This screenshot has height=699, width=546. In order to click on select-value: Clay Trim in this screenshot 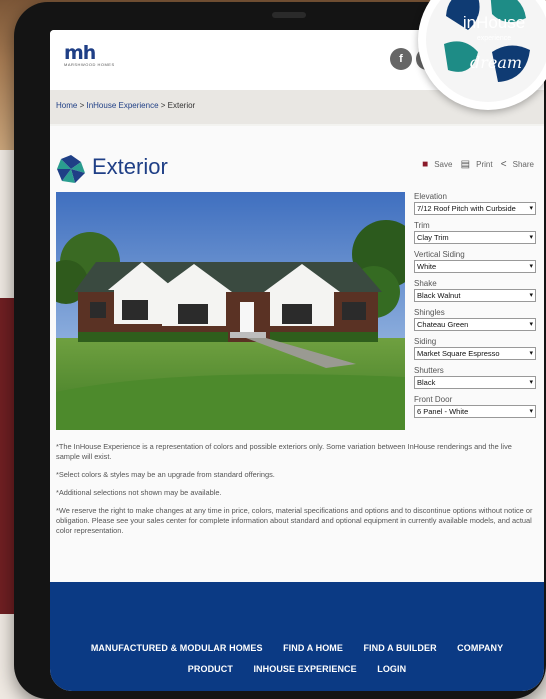, I will do `click(433, 237)`.